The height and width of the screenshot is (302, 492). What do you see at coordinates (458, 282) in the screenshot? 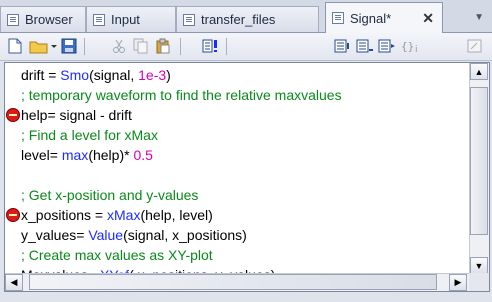
I see `scroll-right-button: ▶` at bounding box center [458, 282].